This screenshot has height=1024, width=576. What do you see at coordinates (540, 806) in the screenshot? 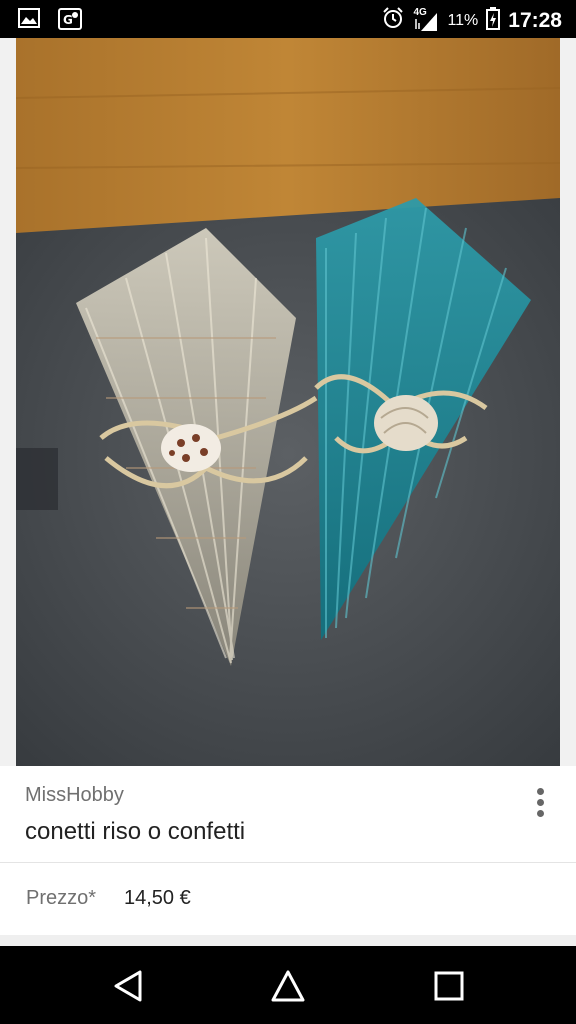
I see `more-options-icon` at bounding box center [540, 806].